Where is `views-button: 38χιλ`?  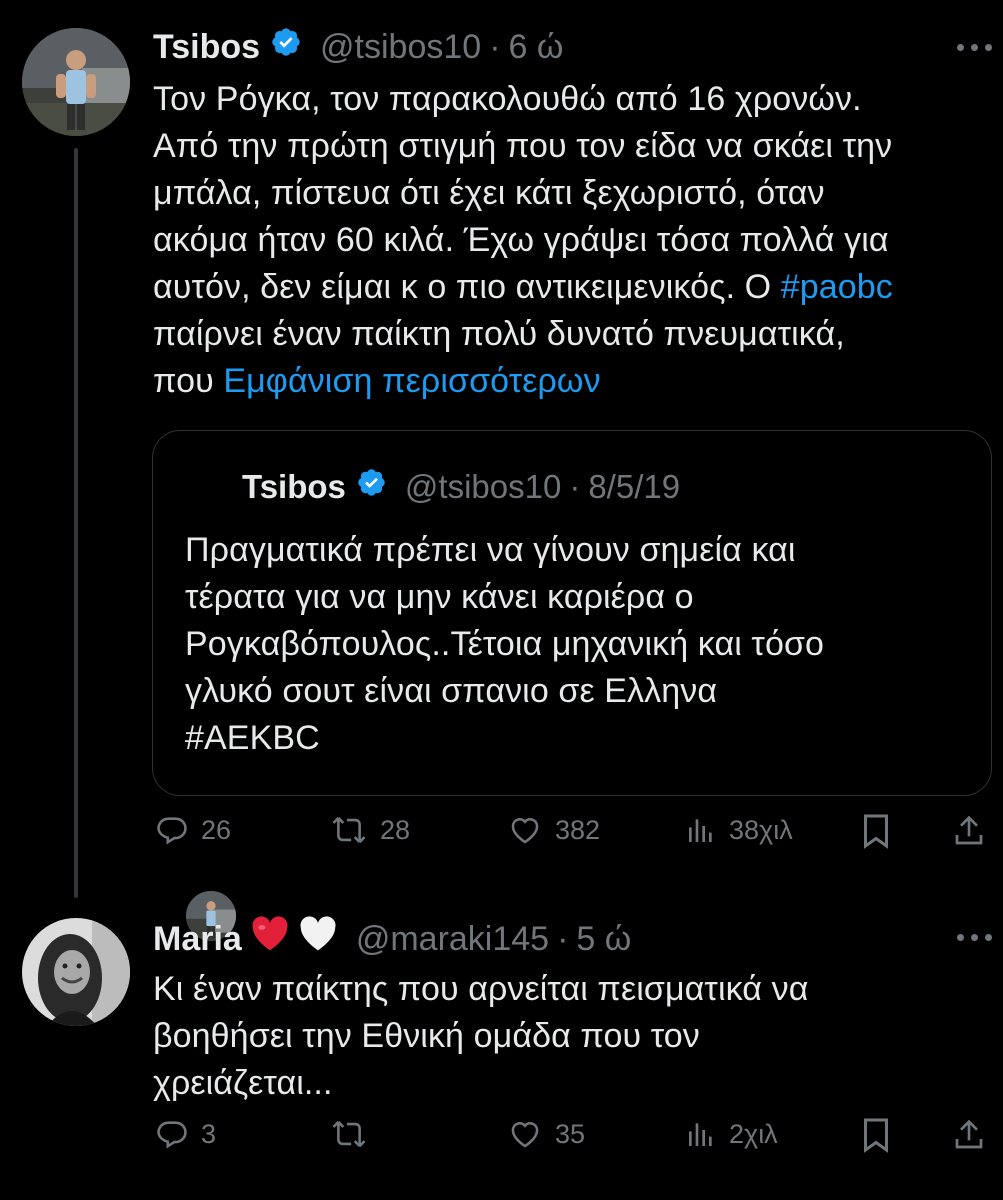
views-button: 38χιλ is located at coordinates (739, 830).